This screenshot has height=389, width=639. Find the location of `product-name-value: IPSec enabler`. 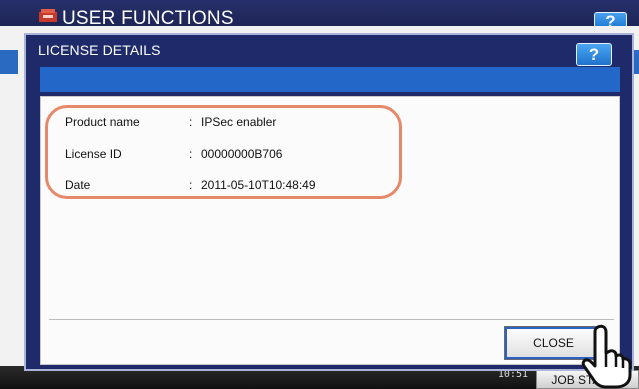

product-name-value: IPSec enabler is located at coordinates (239, 122).